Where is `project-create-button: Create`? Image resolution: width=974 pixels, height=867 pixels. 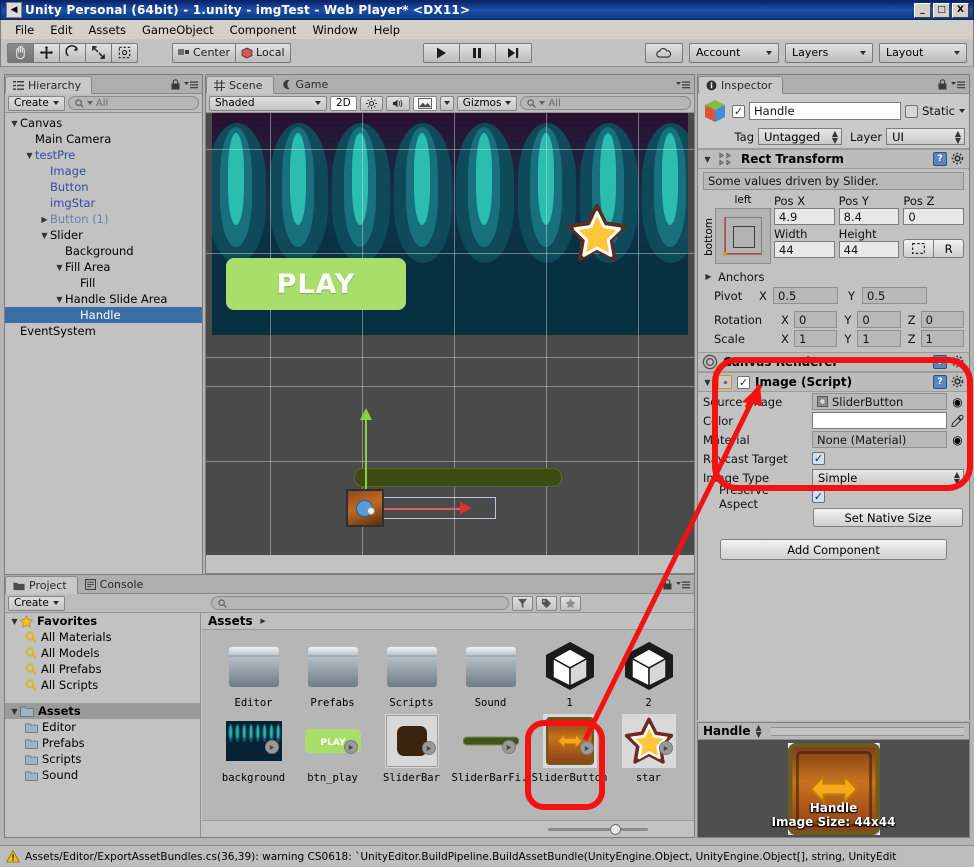 project-create-button: Create is located at coordinates (36, 603).